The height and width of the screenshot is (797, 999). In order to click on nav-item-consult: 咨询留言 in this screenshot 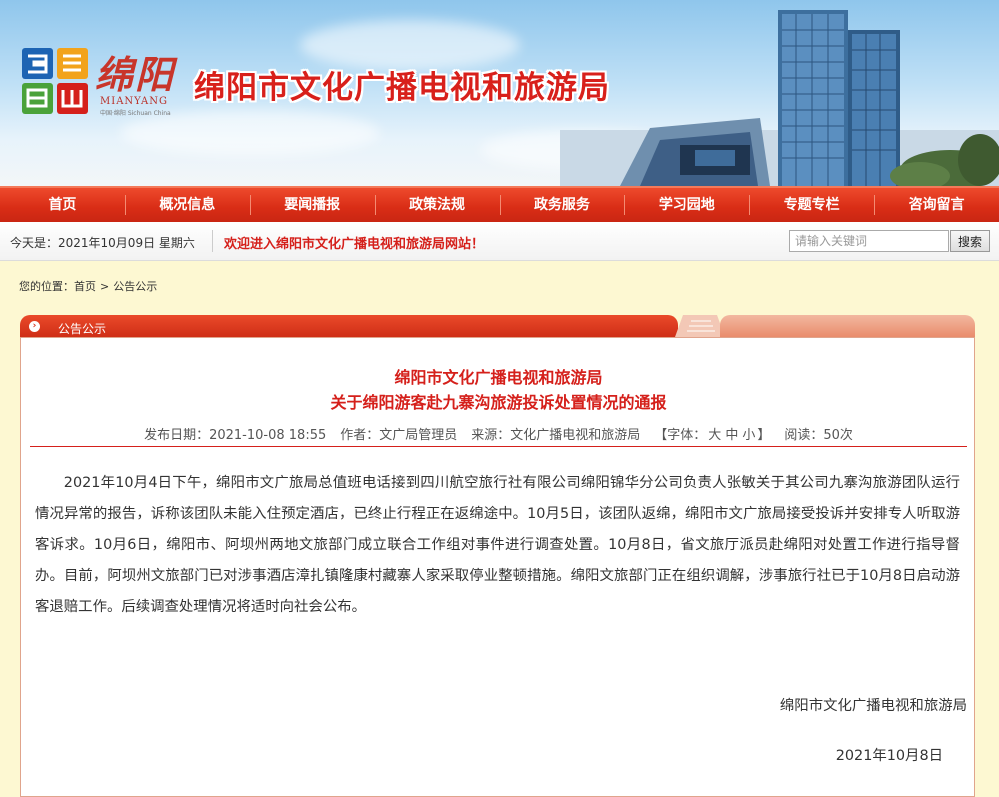, I will do `click(936, 206)`.